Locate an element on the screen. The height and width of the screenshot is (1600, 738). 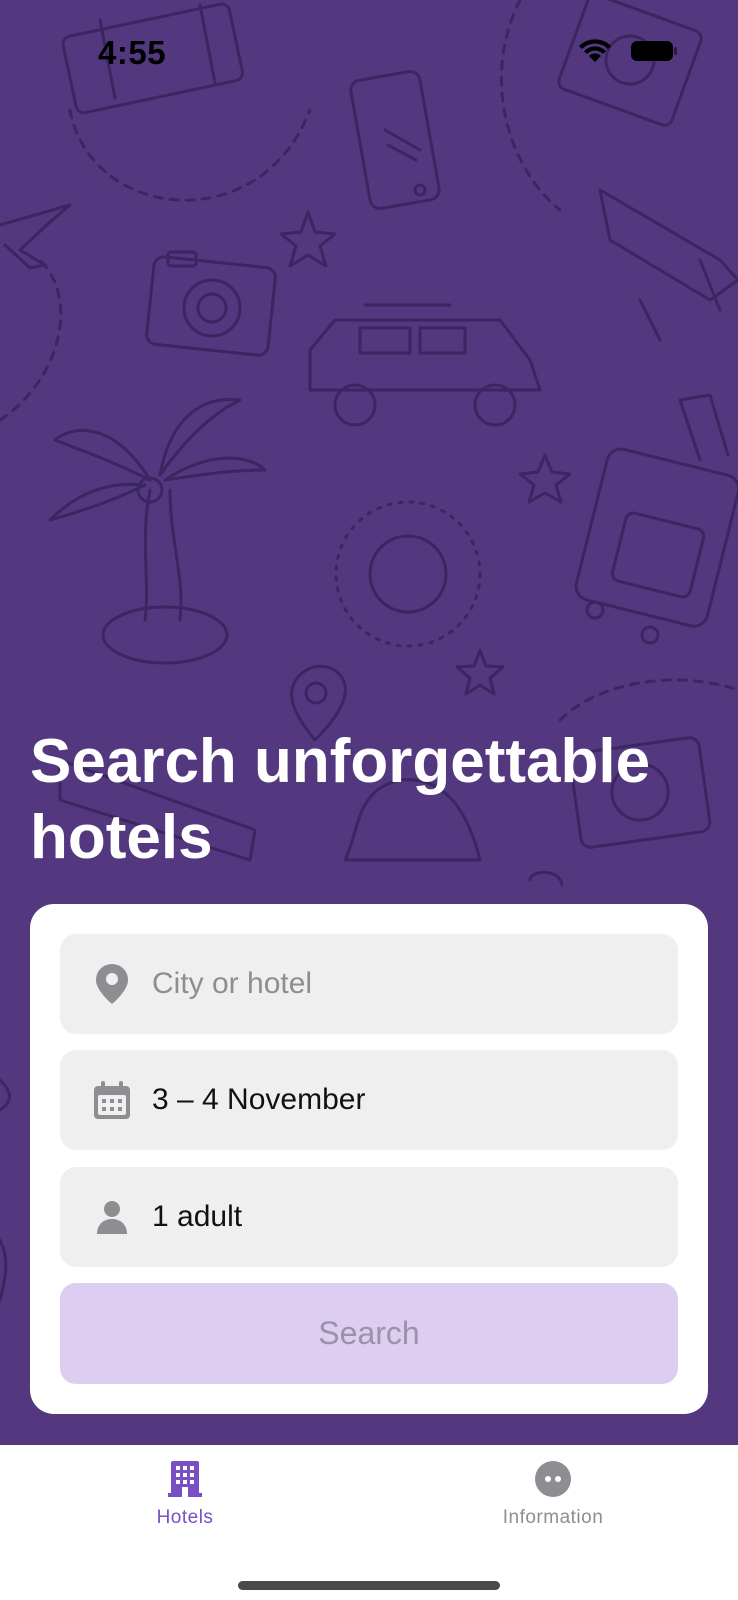
battery-icon is located at coordinates (654, 51).